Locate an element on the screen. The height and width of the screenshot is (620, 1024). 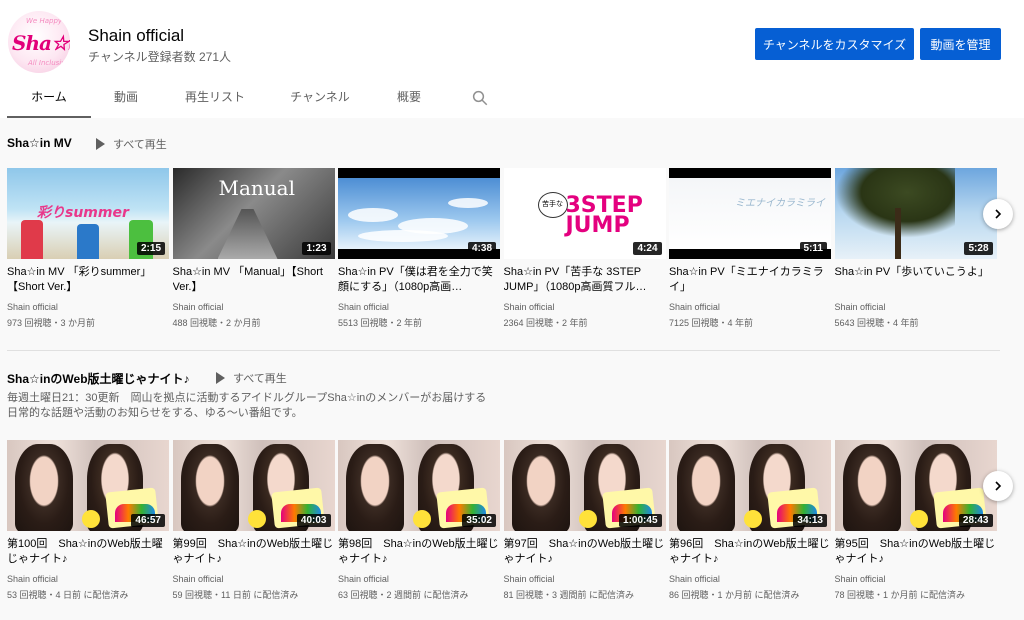
avatar-deco-bottom: All Inclusive is located at coordinates (49, 63).